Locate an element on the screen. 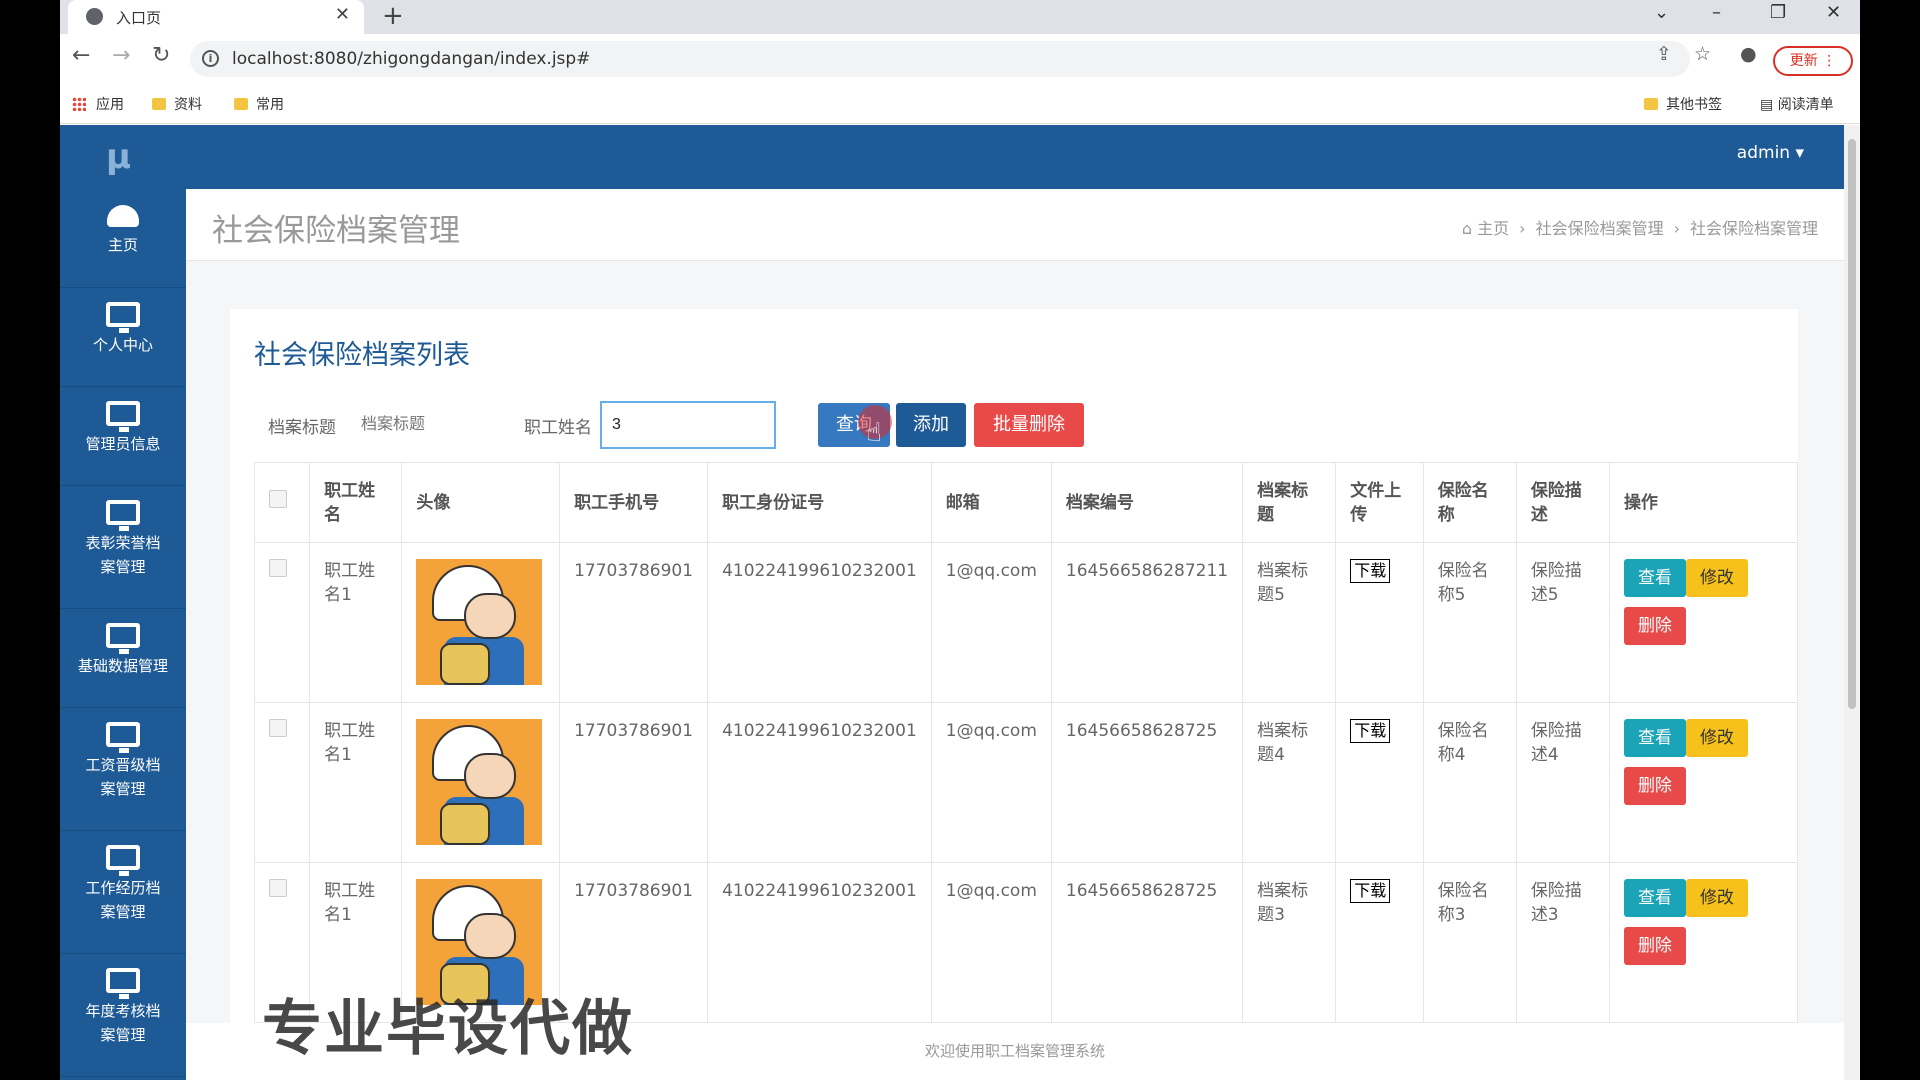 Image resolution: width=1920 pixels, height=1080 pixels. user-menu: admin ▾ is located at coordinates (1770, 153).